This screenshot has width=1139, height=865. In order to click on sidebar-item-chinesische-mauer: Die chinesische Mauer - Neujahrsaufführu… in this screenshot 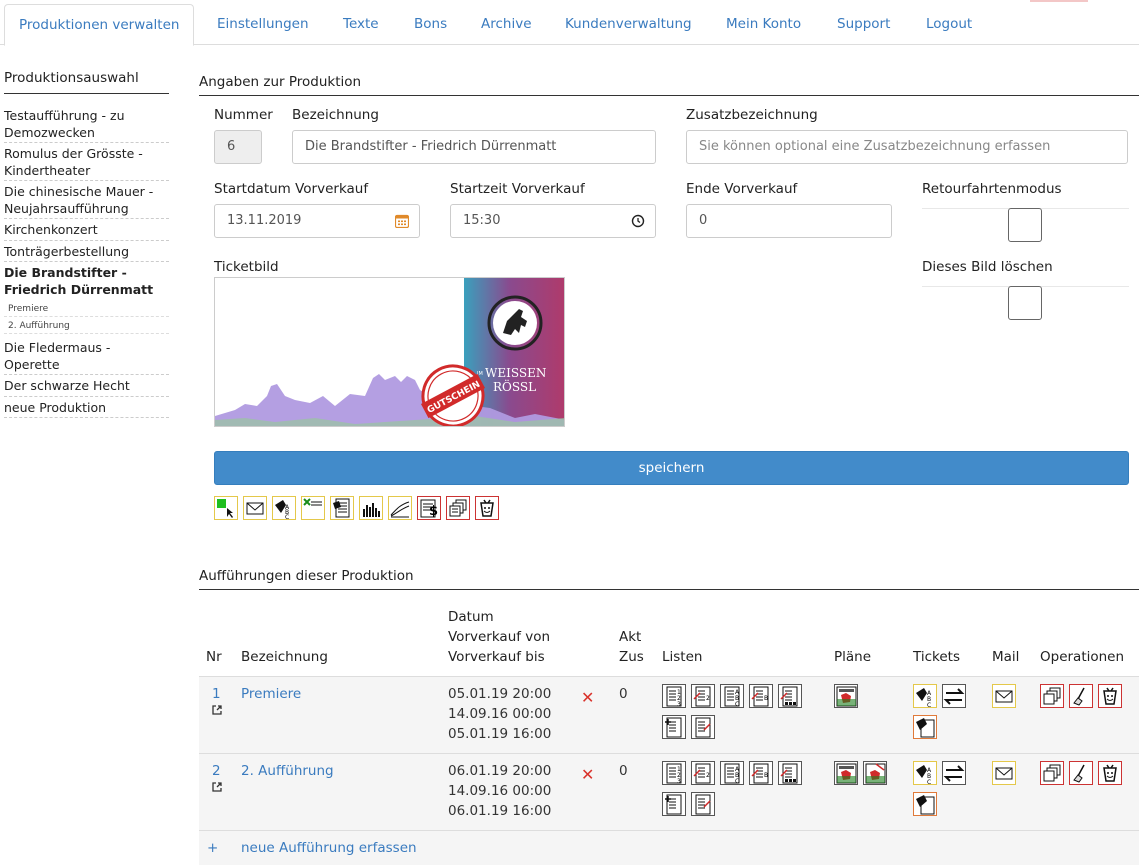, I will do `click(86, 201)`.